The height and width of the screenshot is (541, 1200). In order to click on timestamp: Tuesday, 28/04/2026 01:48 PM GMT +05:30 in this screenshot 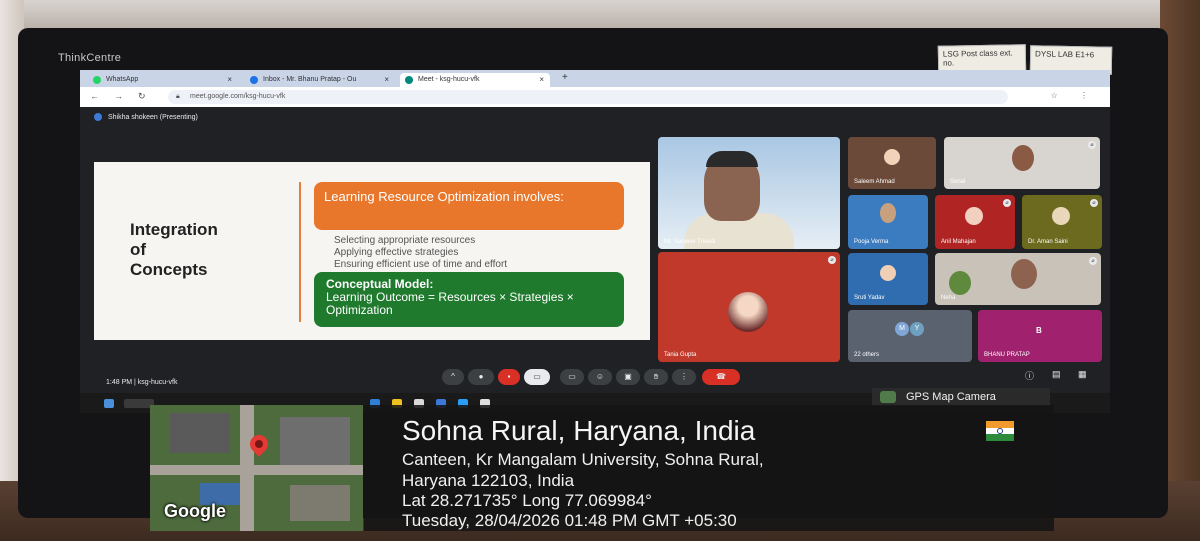, I will do `click(569, 520)`.